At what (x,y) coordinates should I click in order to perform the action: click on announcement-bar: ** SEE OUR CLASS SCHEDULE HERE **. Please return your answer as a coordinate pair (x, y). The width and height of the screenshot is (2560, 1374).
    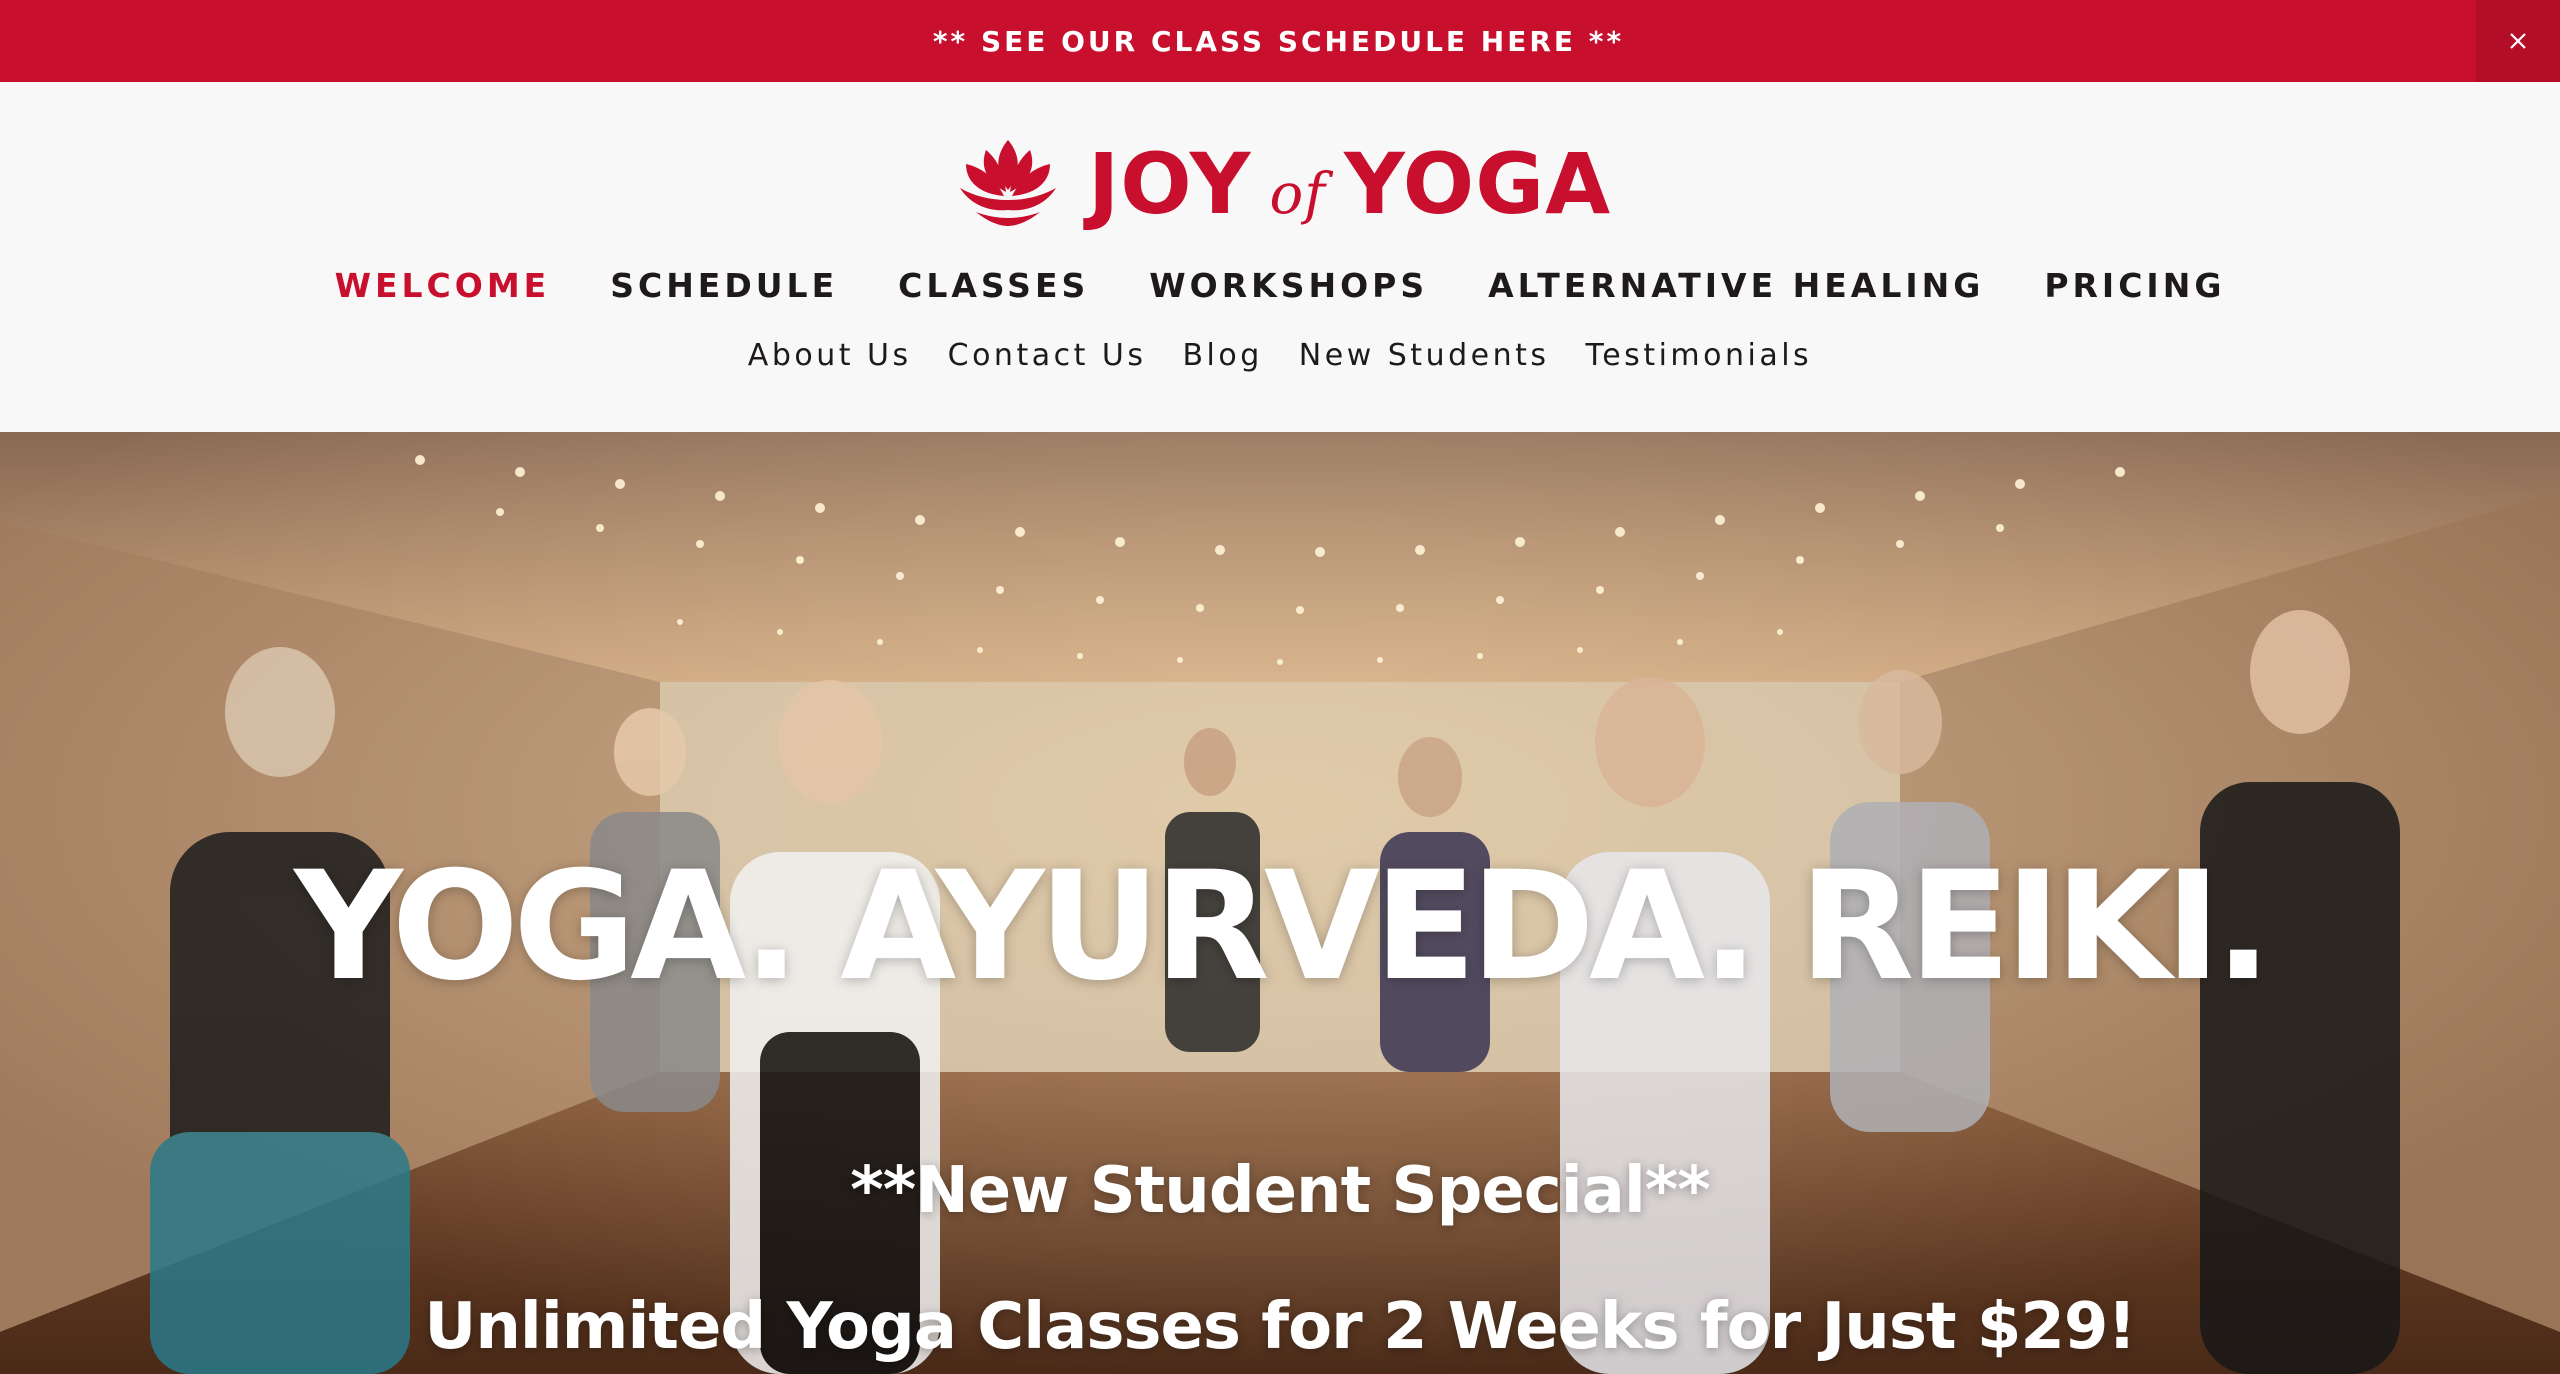
    Looking at the image, I should click on (1280, 41).